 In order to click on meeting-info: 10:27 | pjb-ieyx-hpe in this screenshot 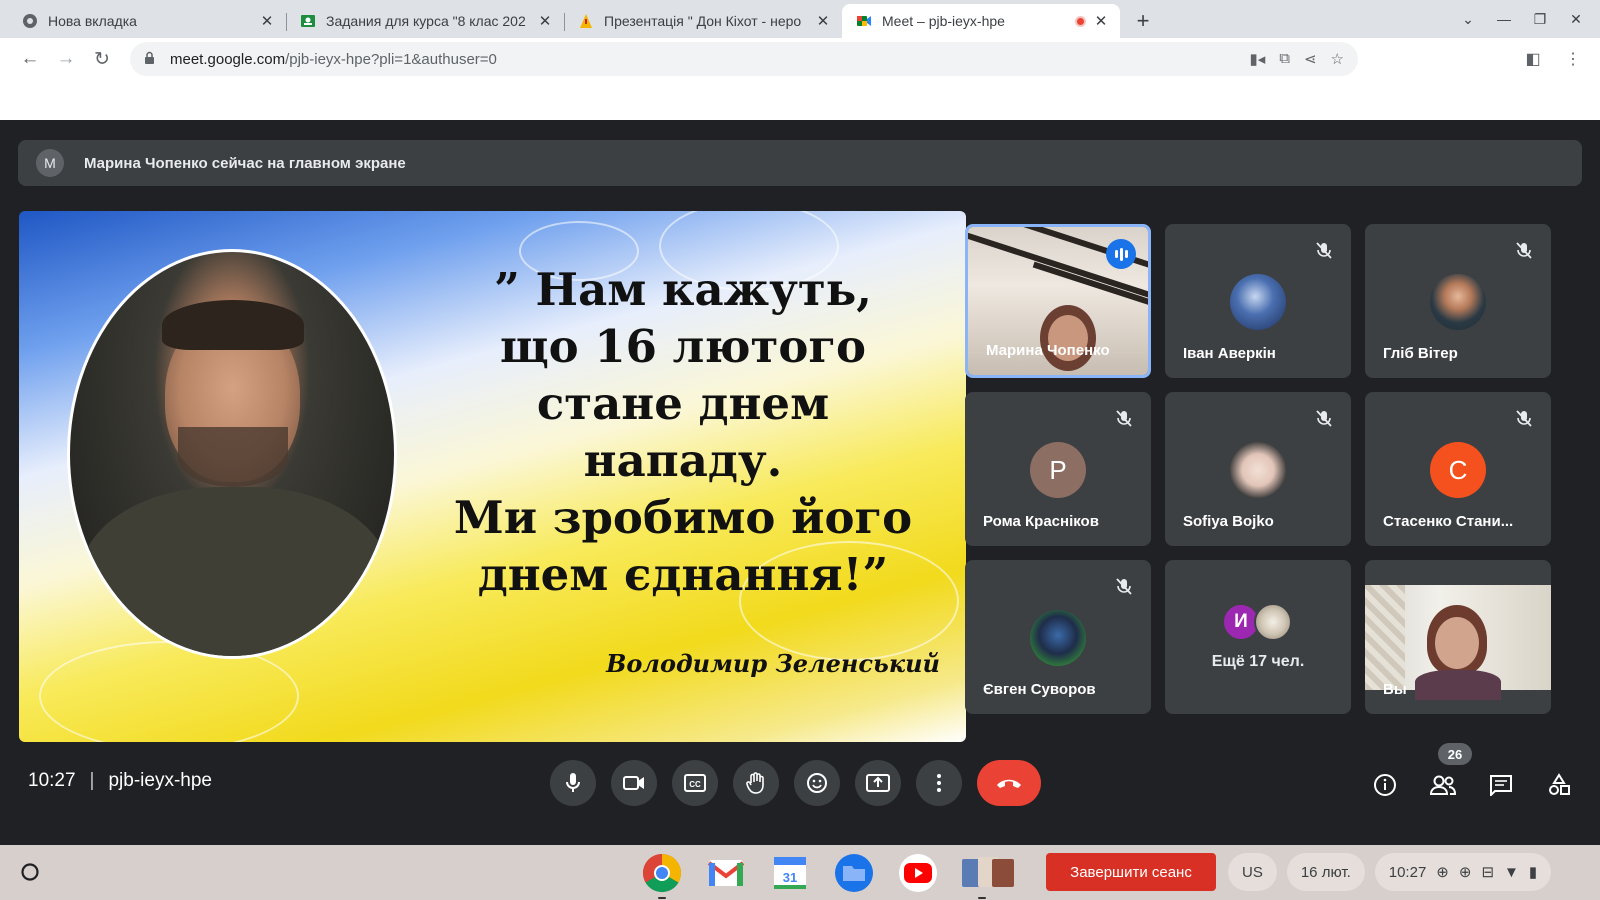, I will do `click(120, 781)`.